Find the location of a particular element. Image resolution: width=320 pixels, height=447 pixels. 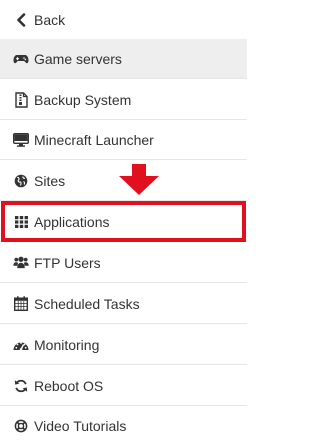

sidebar-item-label: FTP Users is located at coordinates (67, 262).